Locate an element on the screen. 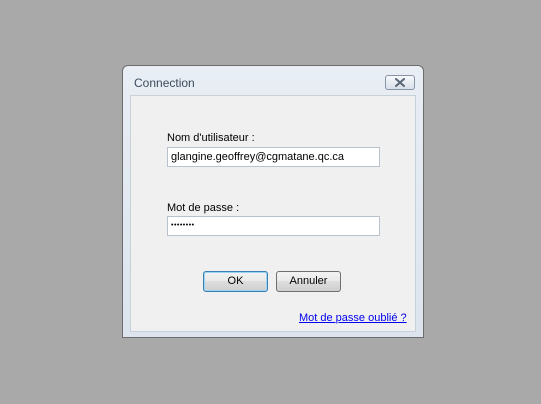 Image resolution: width=541 pixels, height=404 pixels. forgot-password-link: Mot de passe oublié ? is located at coordinates (353, 318).